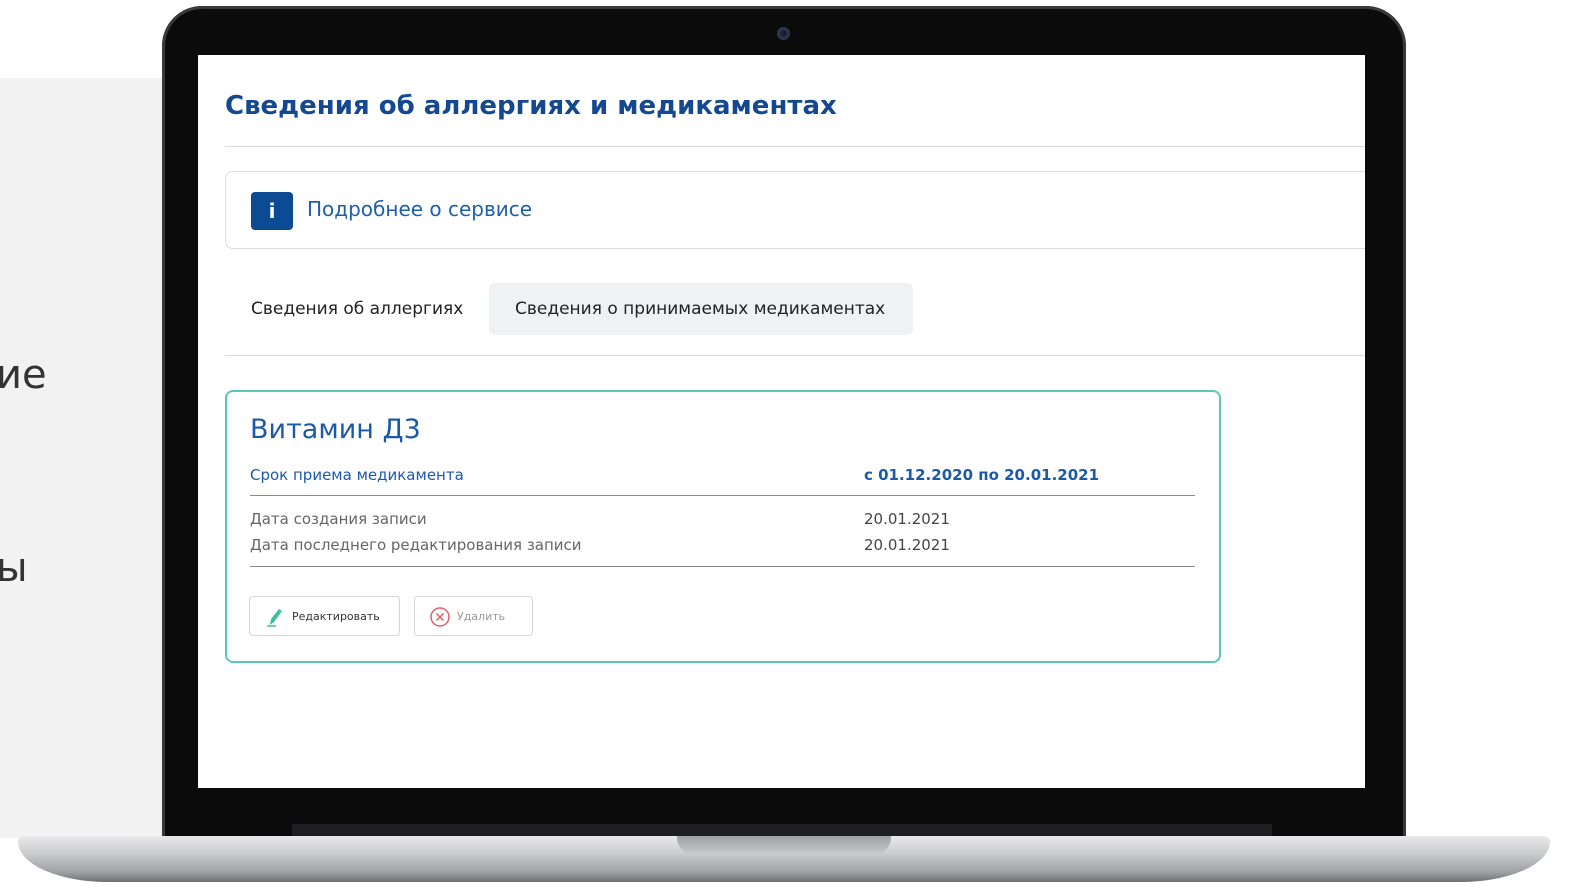 The image size is (1589, 894). What do you see at coordinates (338, 519) in the screenshot?
I see `created-date-label: Дата создания записи` at bounding box center [338, 519].